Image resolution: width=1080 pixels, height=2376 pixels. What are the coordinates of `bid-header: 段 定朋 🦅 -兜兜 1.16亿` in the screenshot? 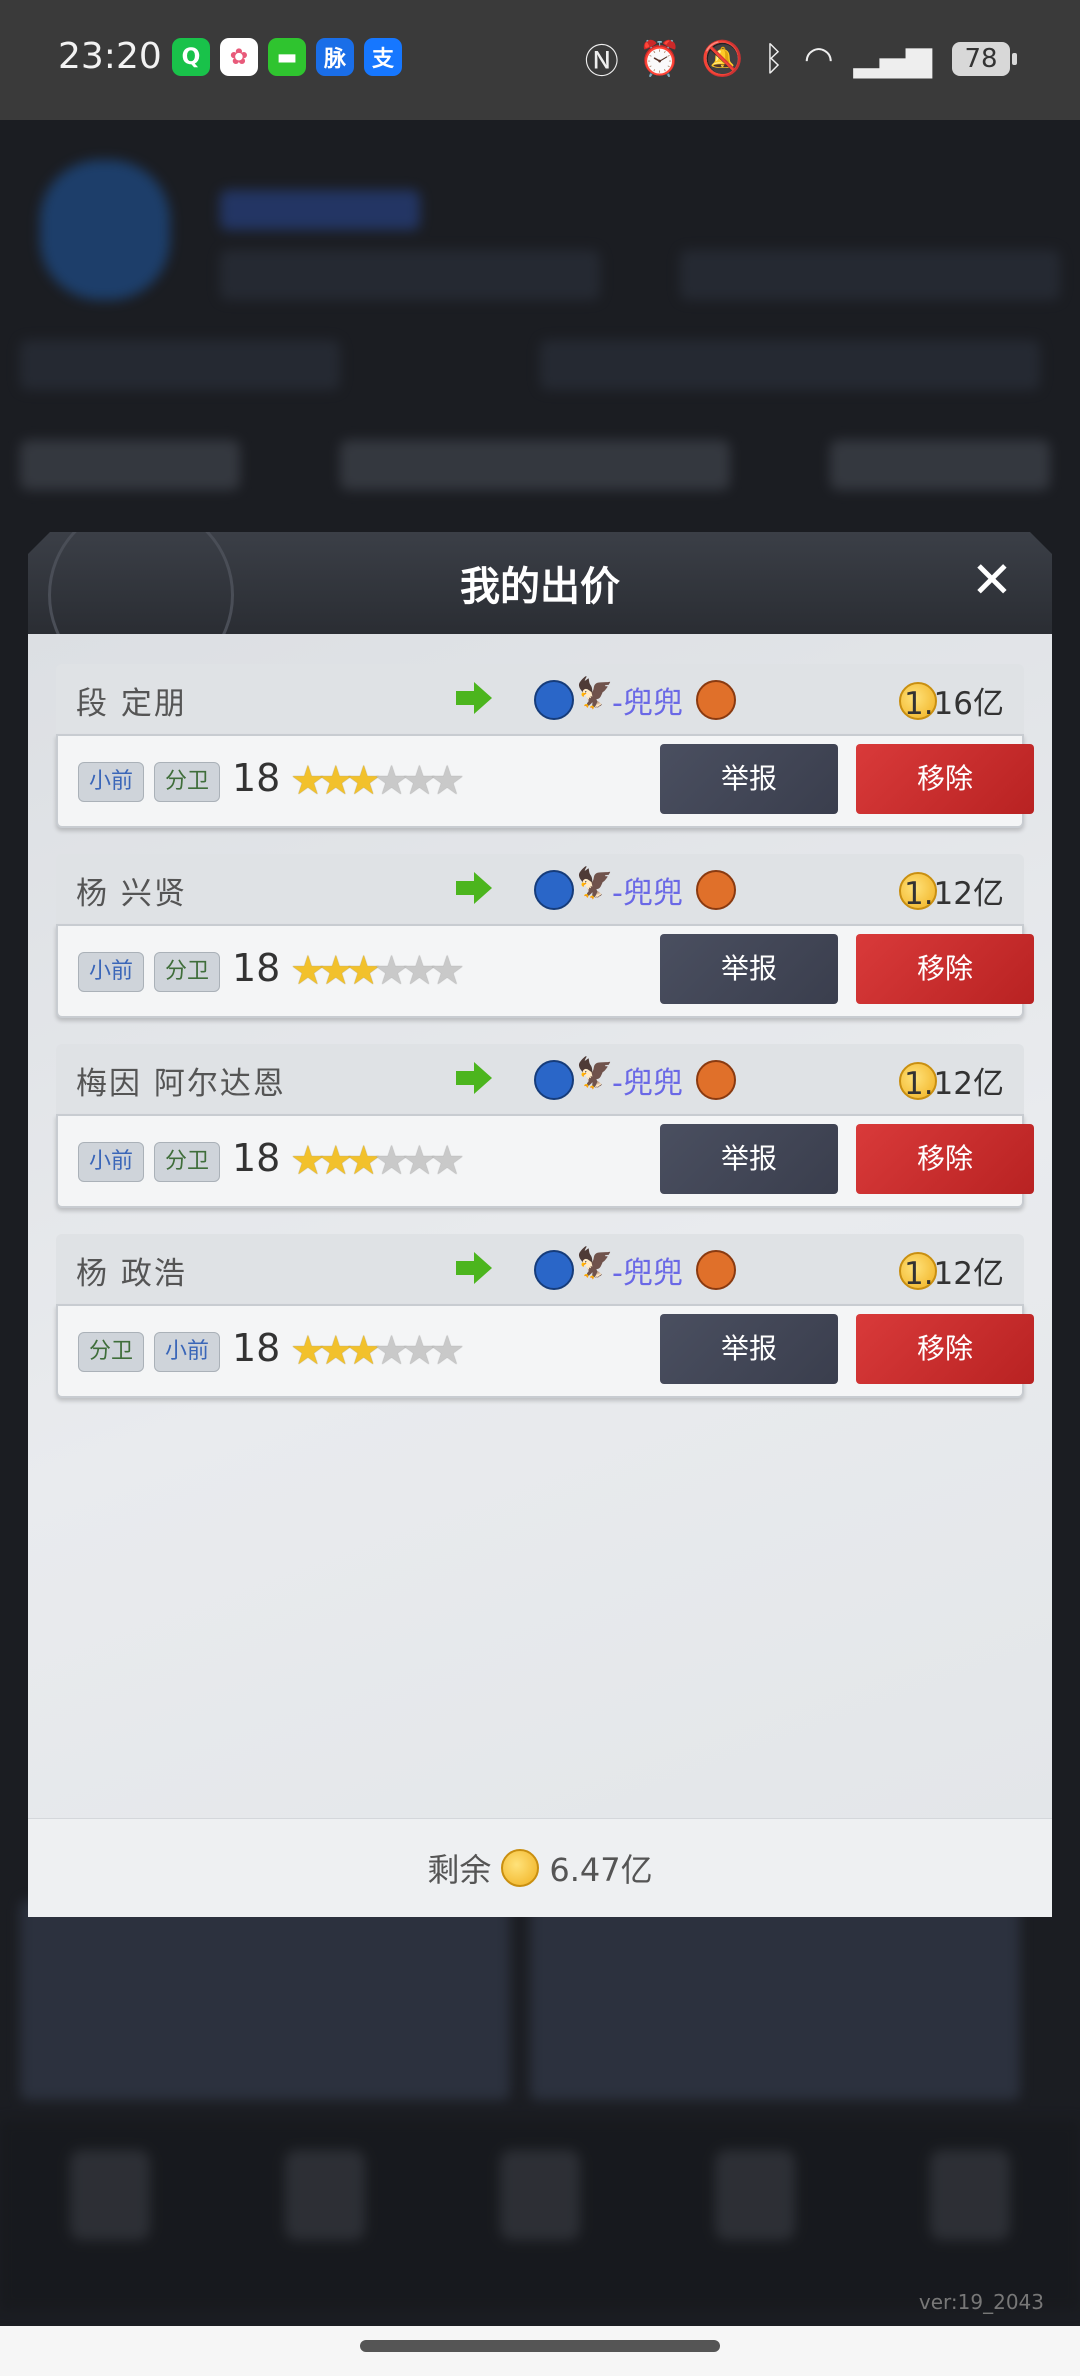 It's located at (540, 699).